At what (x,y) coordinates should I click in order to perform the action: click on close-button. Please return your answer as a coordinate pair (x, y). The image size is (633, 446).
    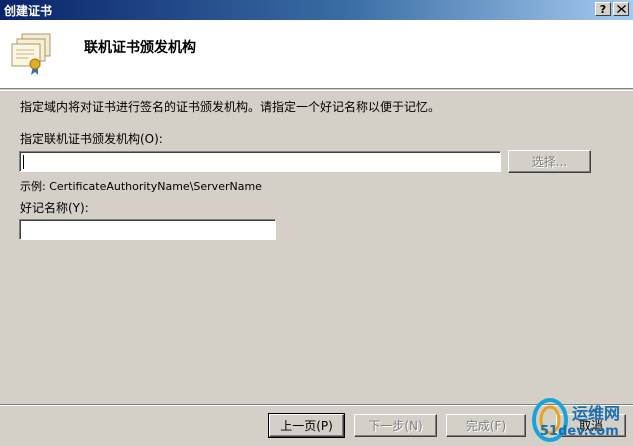
    Looking at the image, I should click on (621, 9).